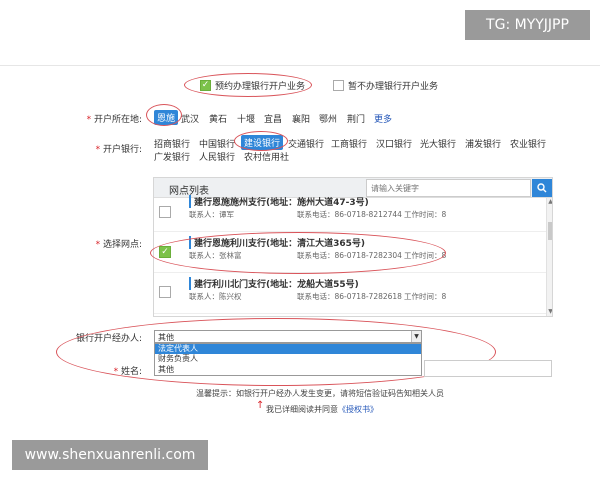 The width and height of the screenshot is (600, 480). Describe the element at coordinates (288, 349) in the screenshot. I see `agent-option-legal-rep: 法定代表人` at that location.